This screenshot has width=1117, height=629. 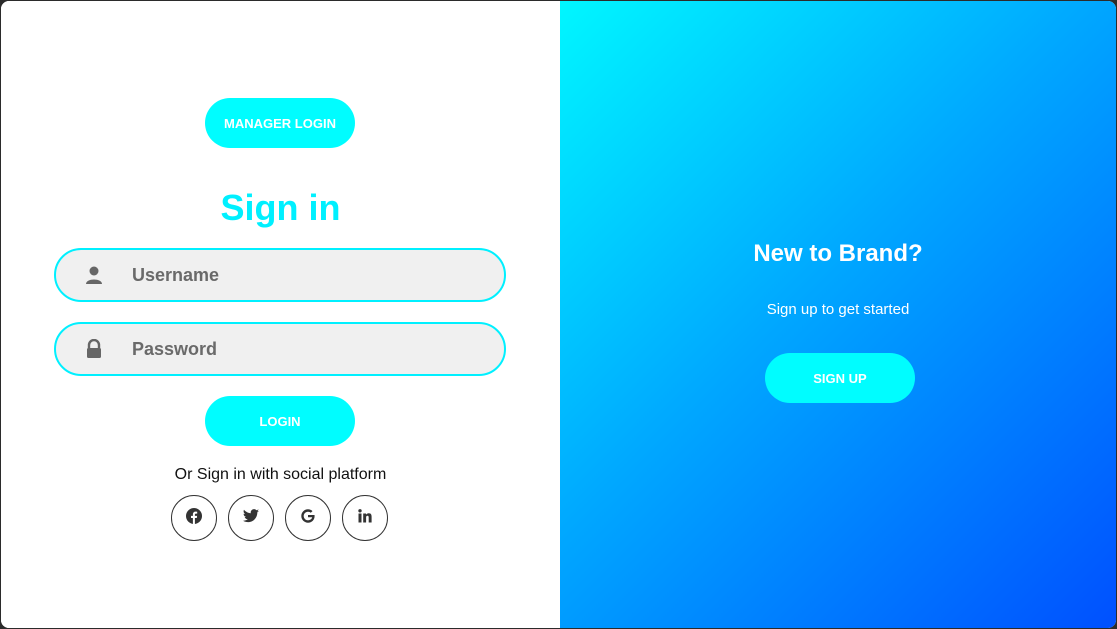 I want to click on password-input, so click(x=312, y=349).